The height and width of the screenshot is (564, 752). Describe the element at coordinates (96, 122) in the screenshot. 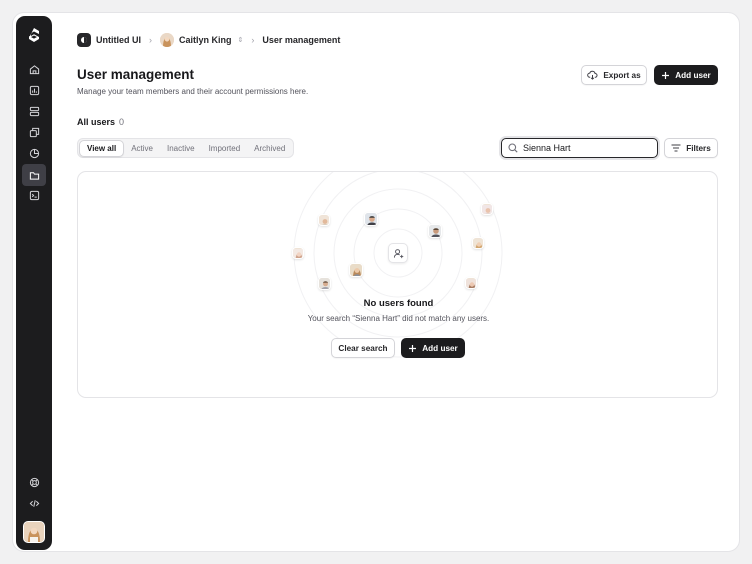

I see `users-heading-label: All users` at that location.